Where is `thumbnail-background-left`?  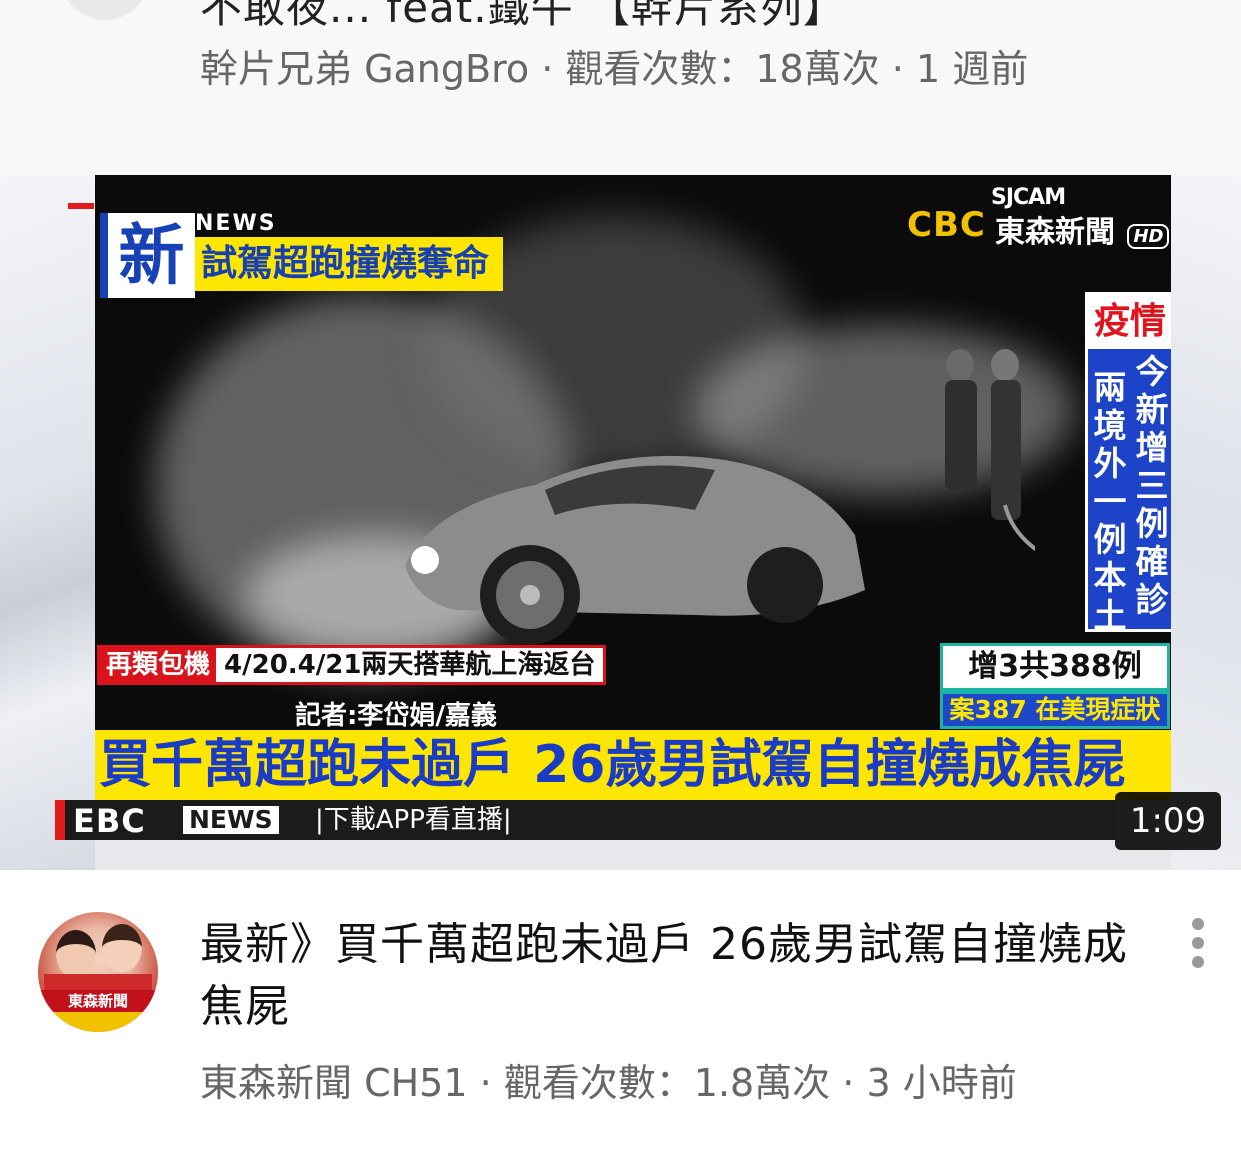
thumbnail-background-left is located at coordinates (47, 522).